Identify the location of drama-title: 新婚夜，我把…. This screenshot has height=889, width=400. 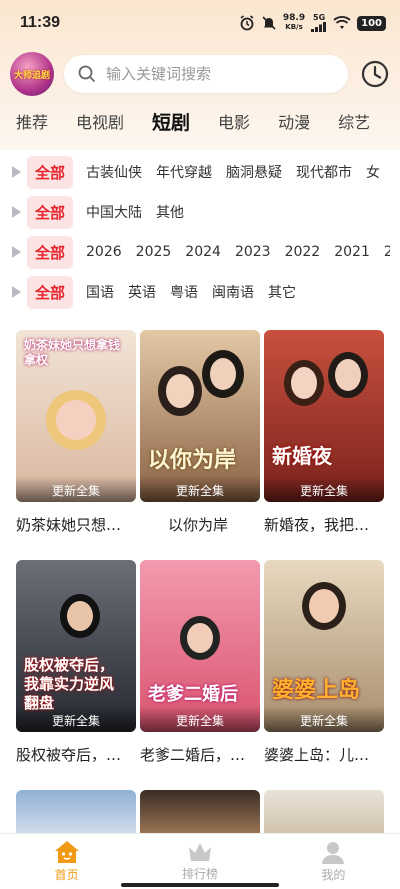
(326, 524).